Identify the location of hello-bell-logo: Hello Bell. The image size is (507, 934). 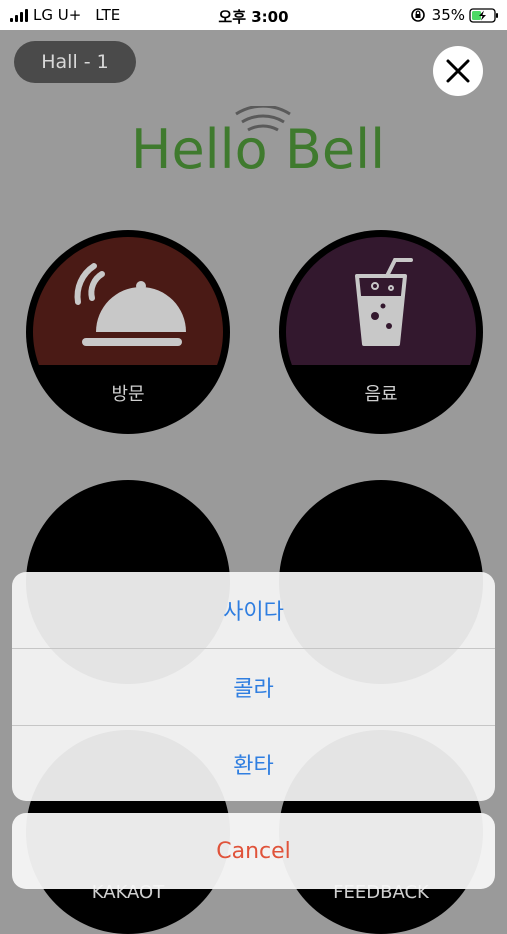
(258, 141).